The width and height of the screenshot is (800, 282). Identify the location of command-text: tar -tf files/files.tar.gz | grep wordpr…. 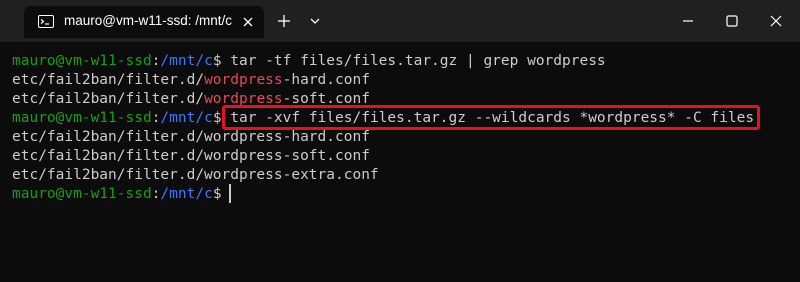
(413, 61).